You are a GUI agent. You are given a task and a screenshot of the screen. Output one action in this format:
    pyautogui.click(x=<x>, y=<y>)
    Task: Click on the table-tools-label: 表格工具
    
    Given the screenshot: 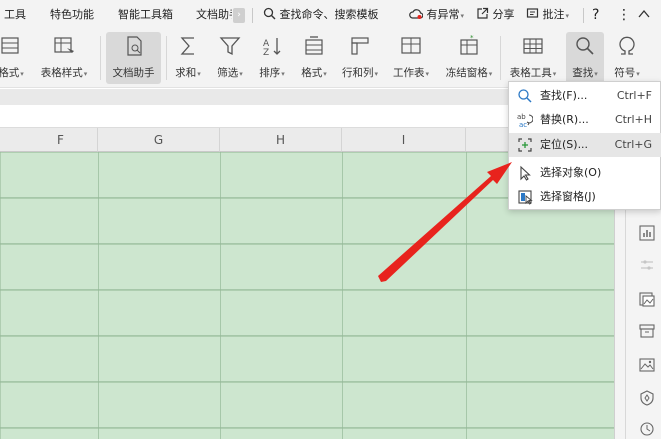 What is the action you would take?
    pyautogui.click(x=530, y=73)
    